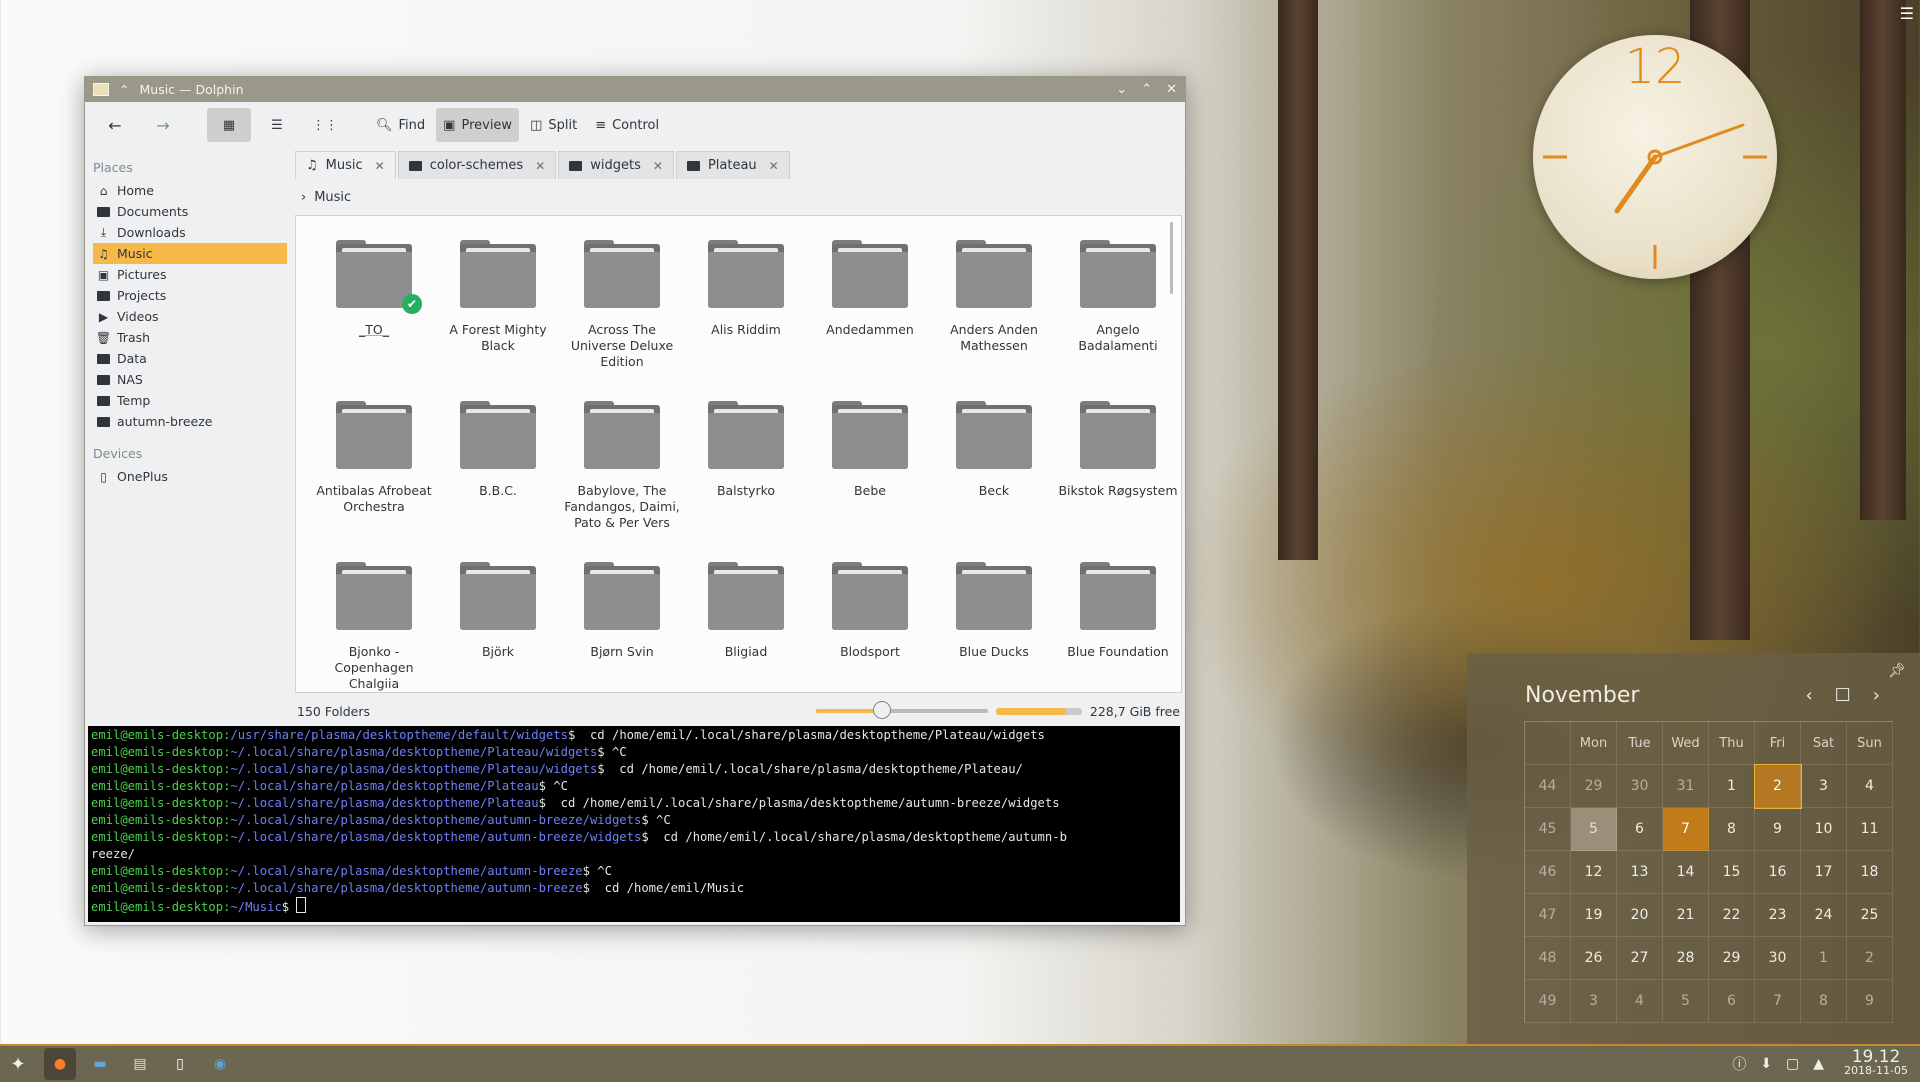  Describe the element at coordinates (498, 626) in the screenshot. I see `folder-item: Björk` at that location.